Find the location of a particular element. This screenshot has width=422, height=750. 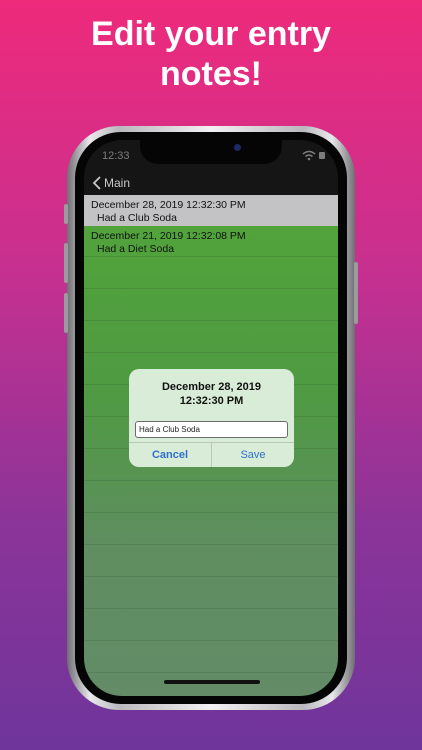

save-button: Save is located at coordinates (253, 455).